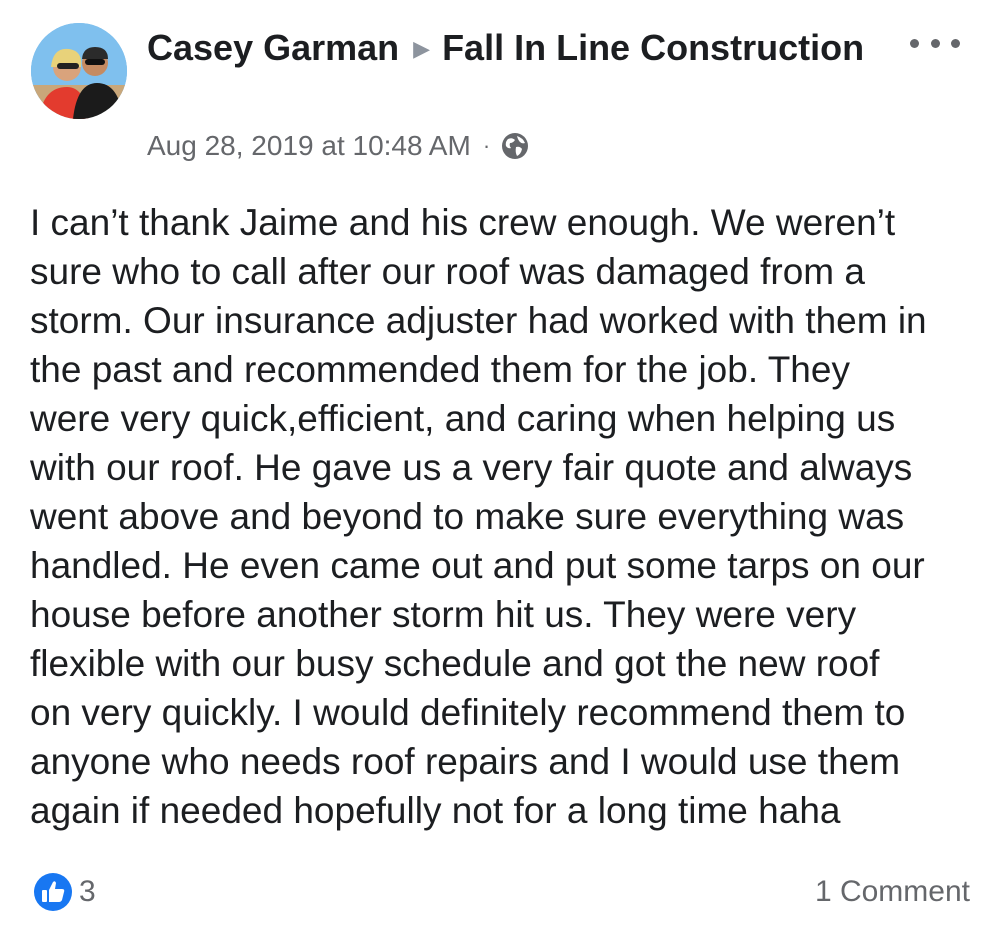 Image resolution: width=1000 pixels, height=932 pixels. I want to click on author-avatar, so click(79, 71).